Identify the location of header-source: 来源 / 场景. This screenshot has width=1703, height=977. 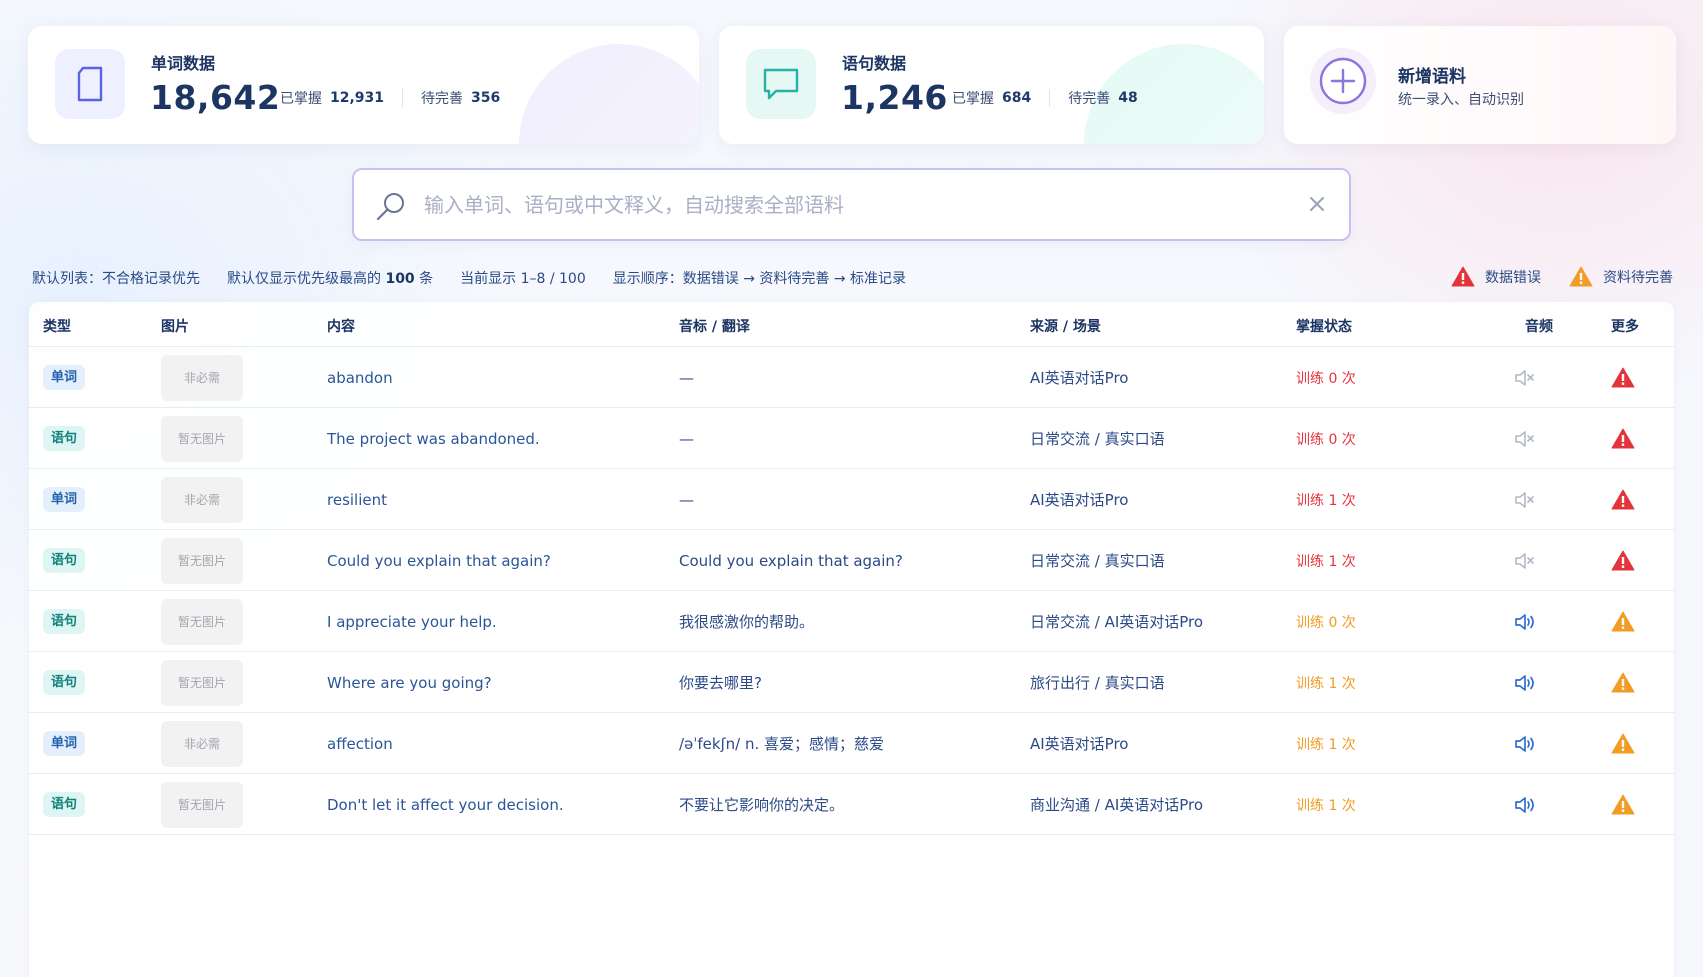
(1065, 326).